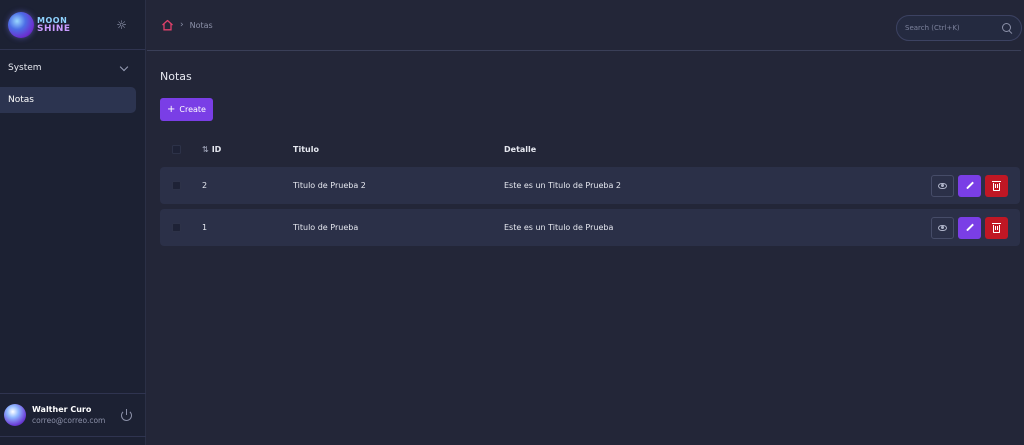  I want to click on sidebar-header: MOON SHINE ☼, so click(72, 25).